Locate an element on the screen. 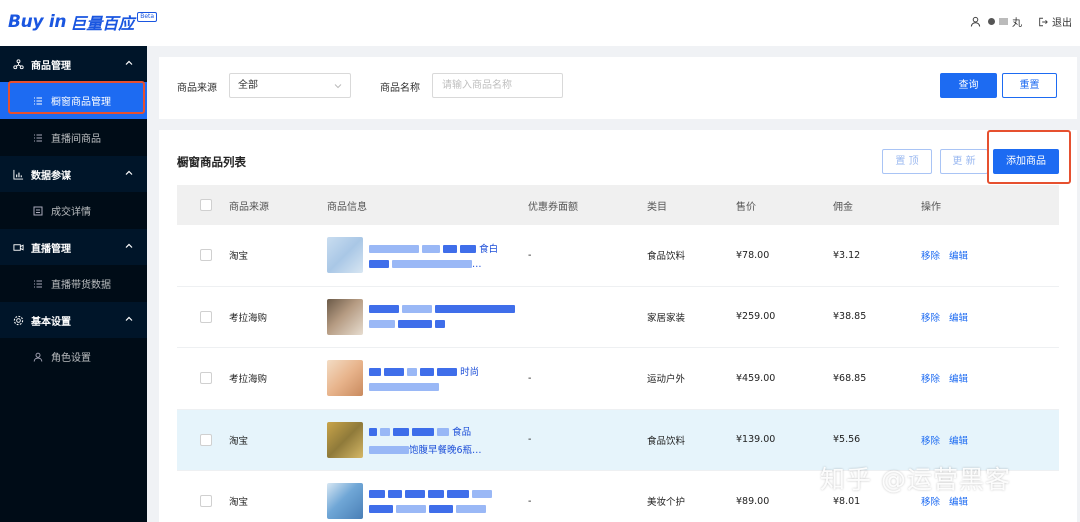 Image resolution: width=1080 pixels, height=522 pixels. table-row: 考拉海购 时尚 - 运动户外 ¥459.00 ¥68.85 移除 编辑 is located at coordinates (618, 379).